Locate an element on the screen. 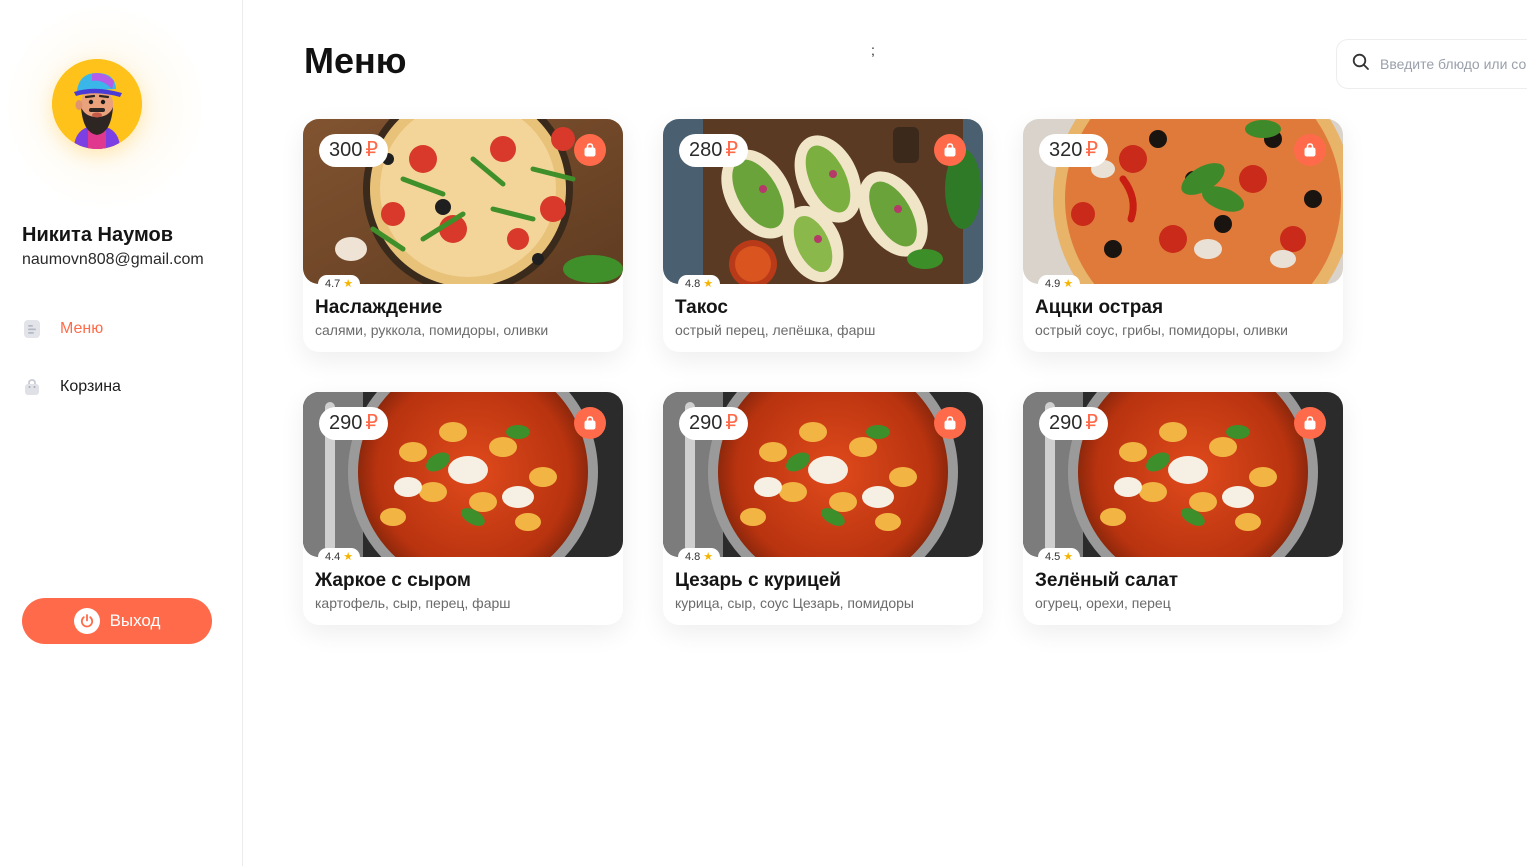  rating-value: 4.5 is located at coordinates (1053, 557).